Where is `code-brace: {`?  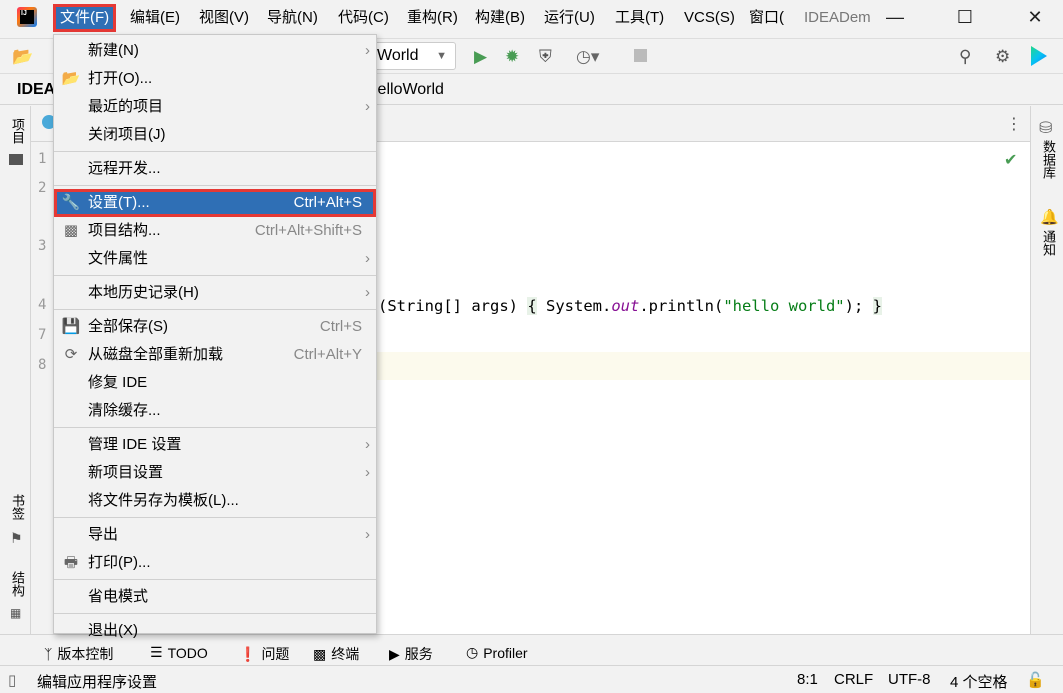
code-brace: { is located at coordinates (532, 306).